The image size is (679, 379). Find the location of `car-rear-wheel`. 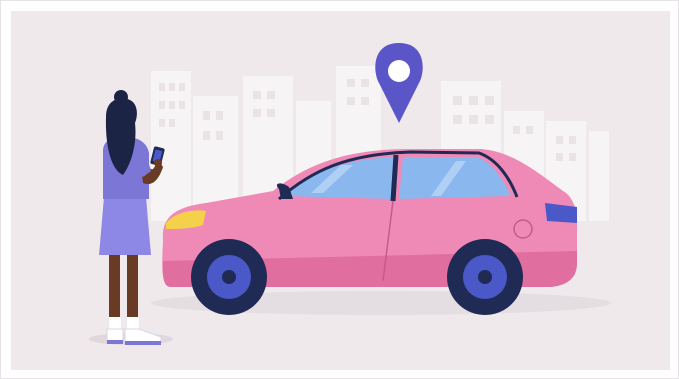

car-rear-wheel is located at coordinates (485, 277).